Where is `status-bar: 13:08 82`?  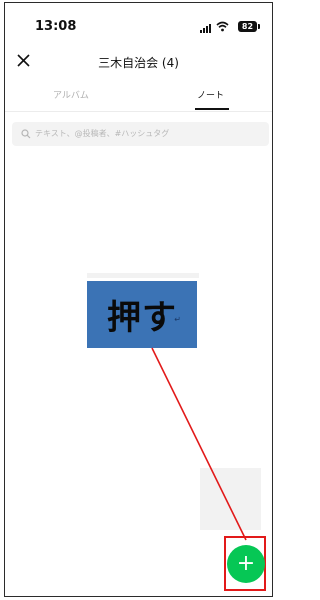 status-bar: 13:08 82 is located at coordinates (138, 20).